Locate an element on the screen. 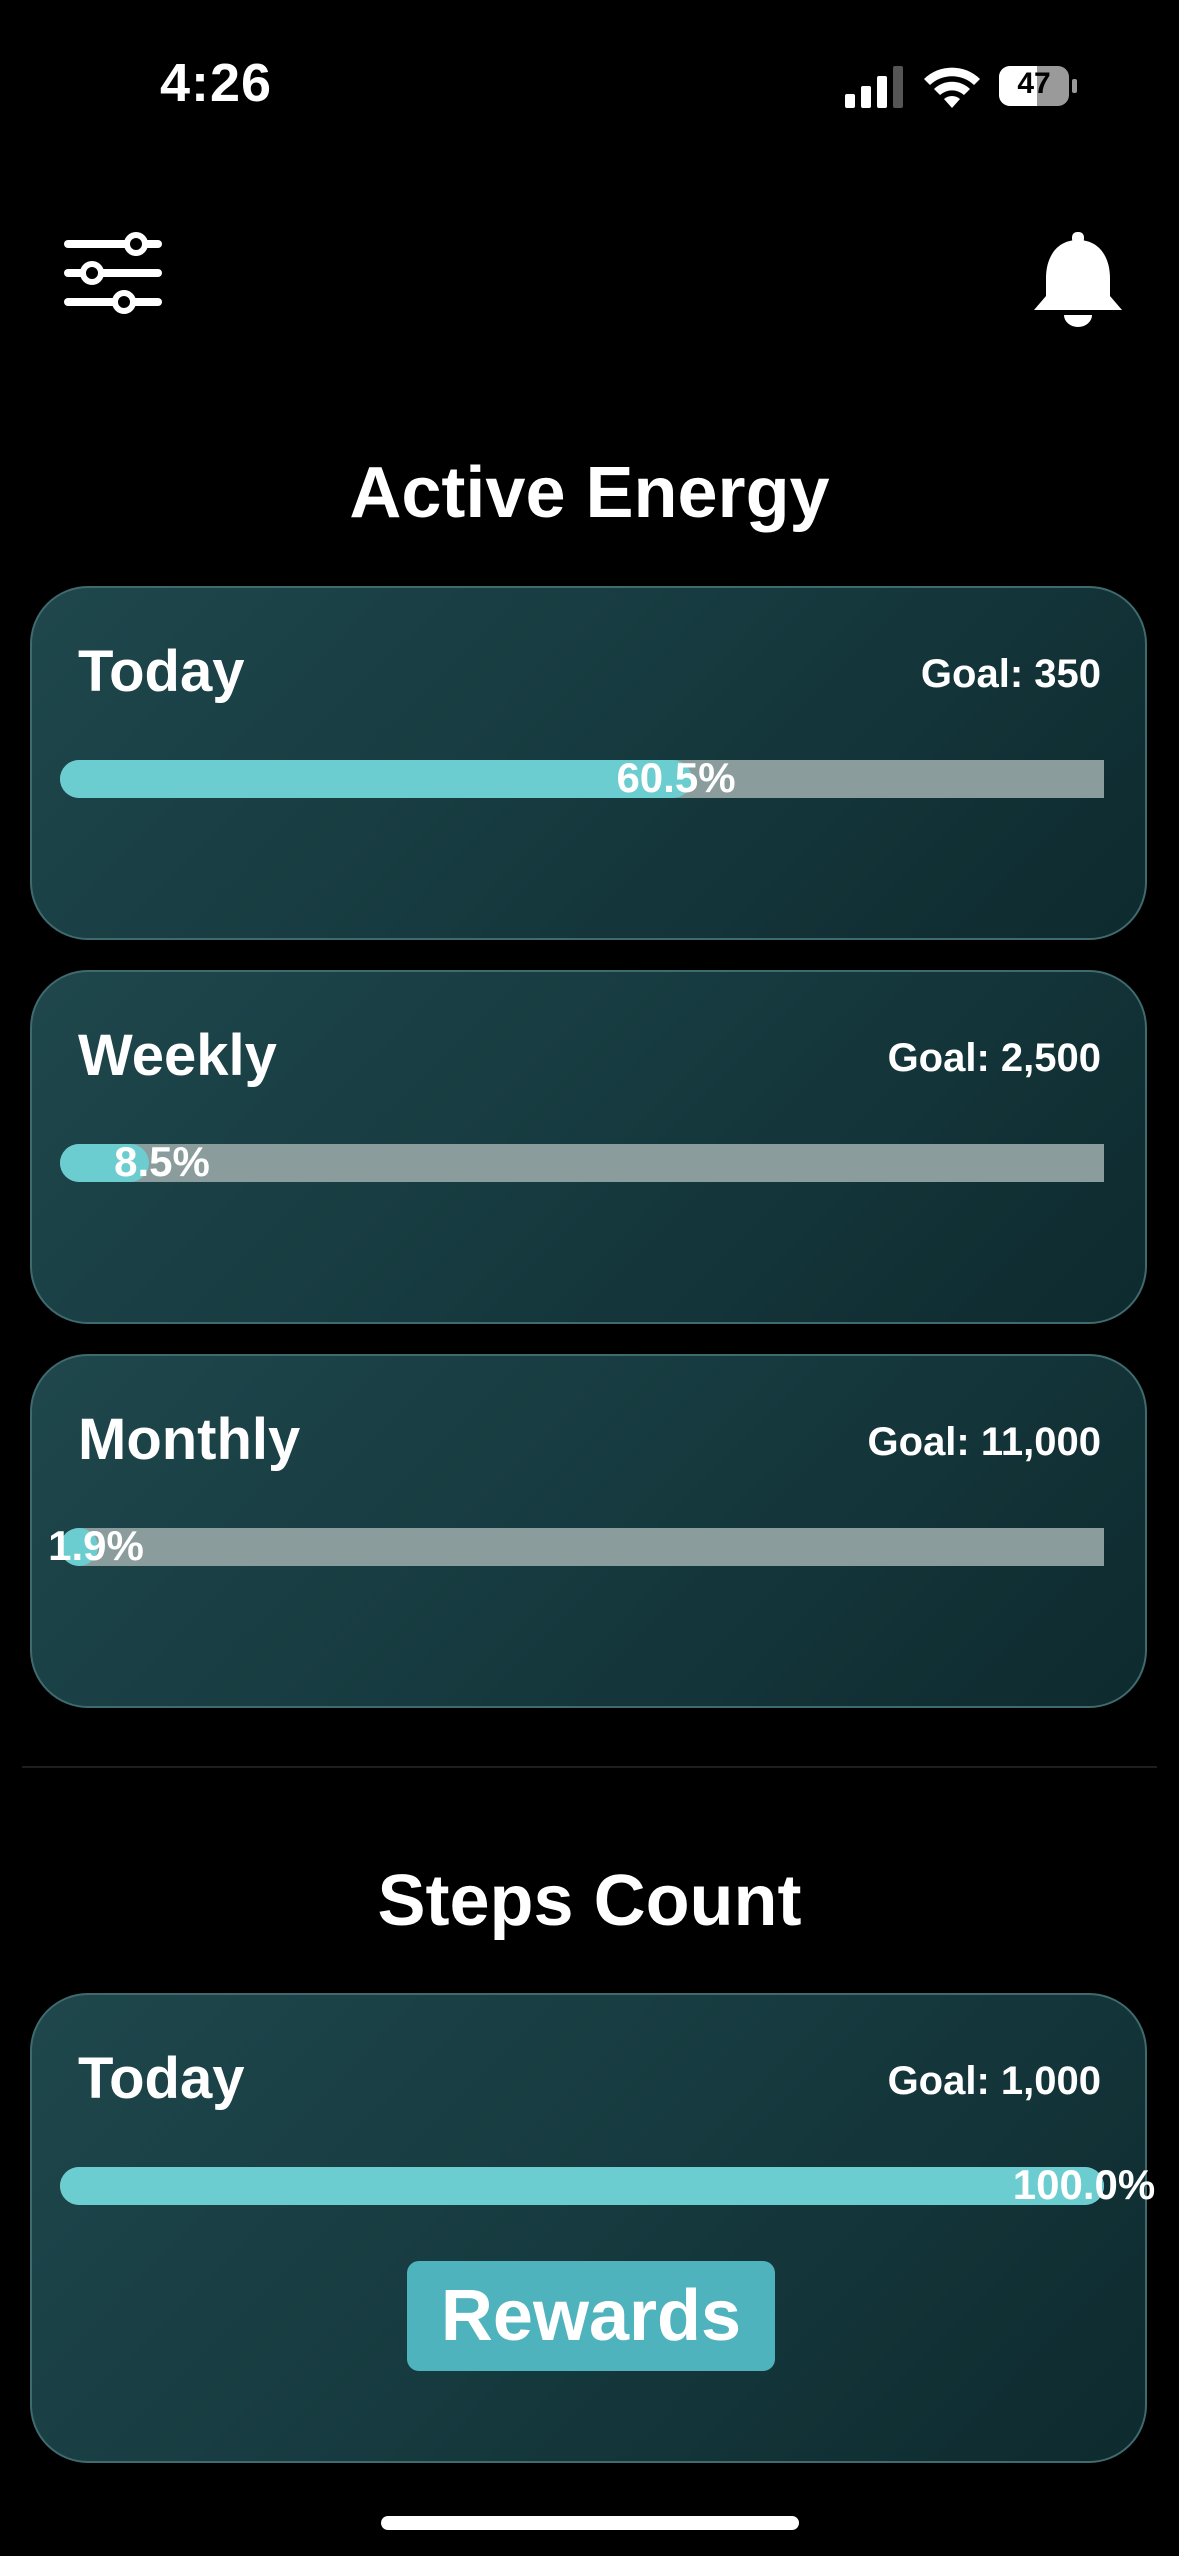 The height and width of the screenshot is (2556, 1179). progress-percent: 60.5% is located at coordinates (676, 777).